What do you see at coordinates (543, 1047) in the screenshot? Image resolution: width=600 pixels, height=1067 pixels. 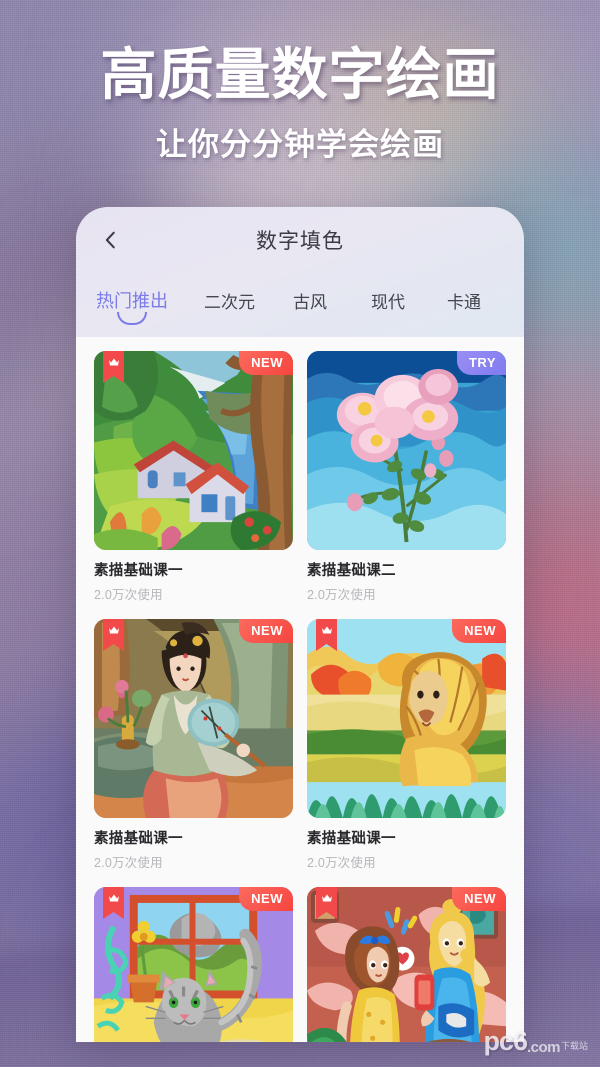 I see `watermark-domain: .com` at bounding box center [543, 1047].